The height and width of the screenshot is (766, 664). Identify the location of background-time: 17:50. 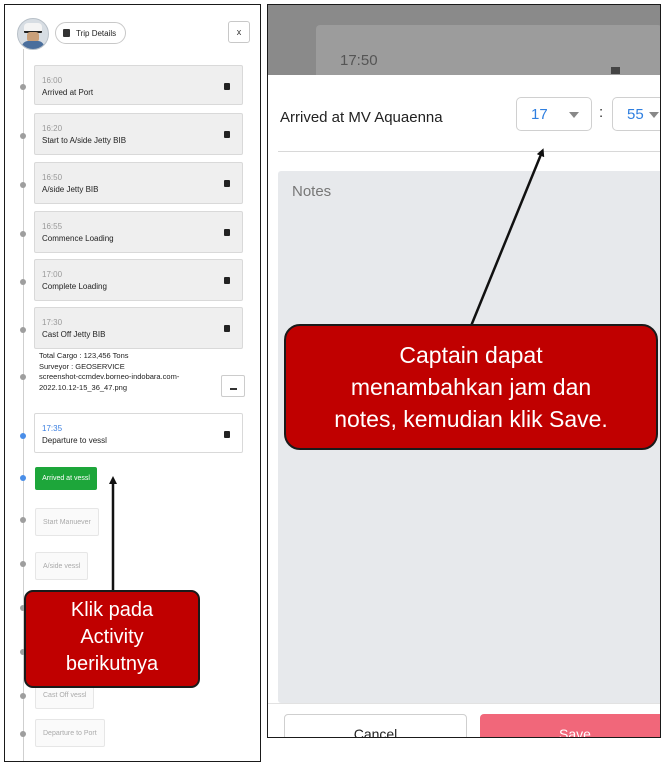
(359, 60).